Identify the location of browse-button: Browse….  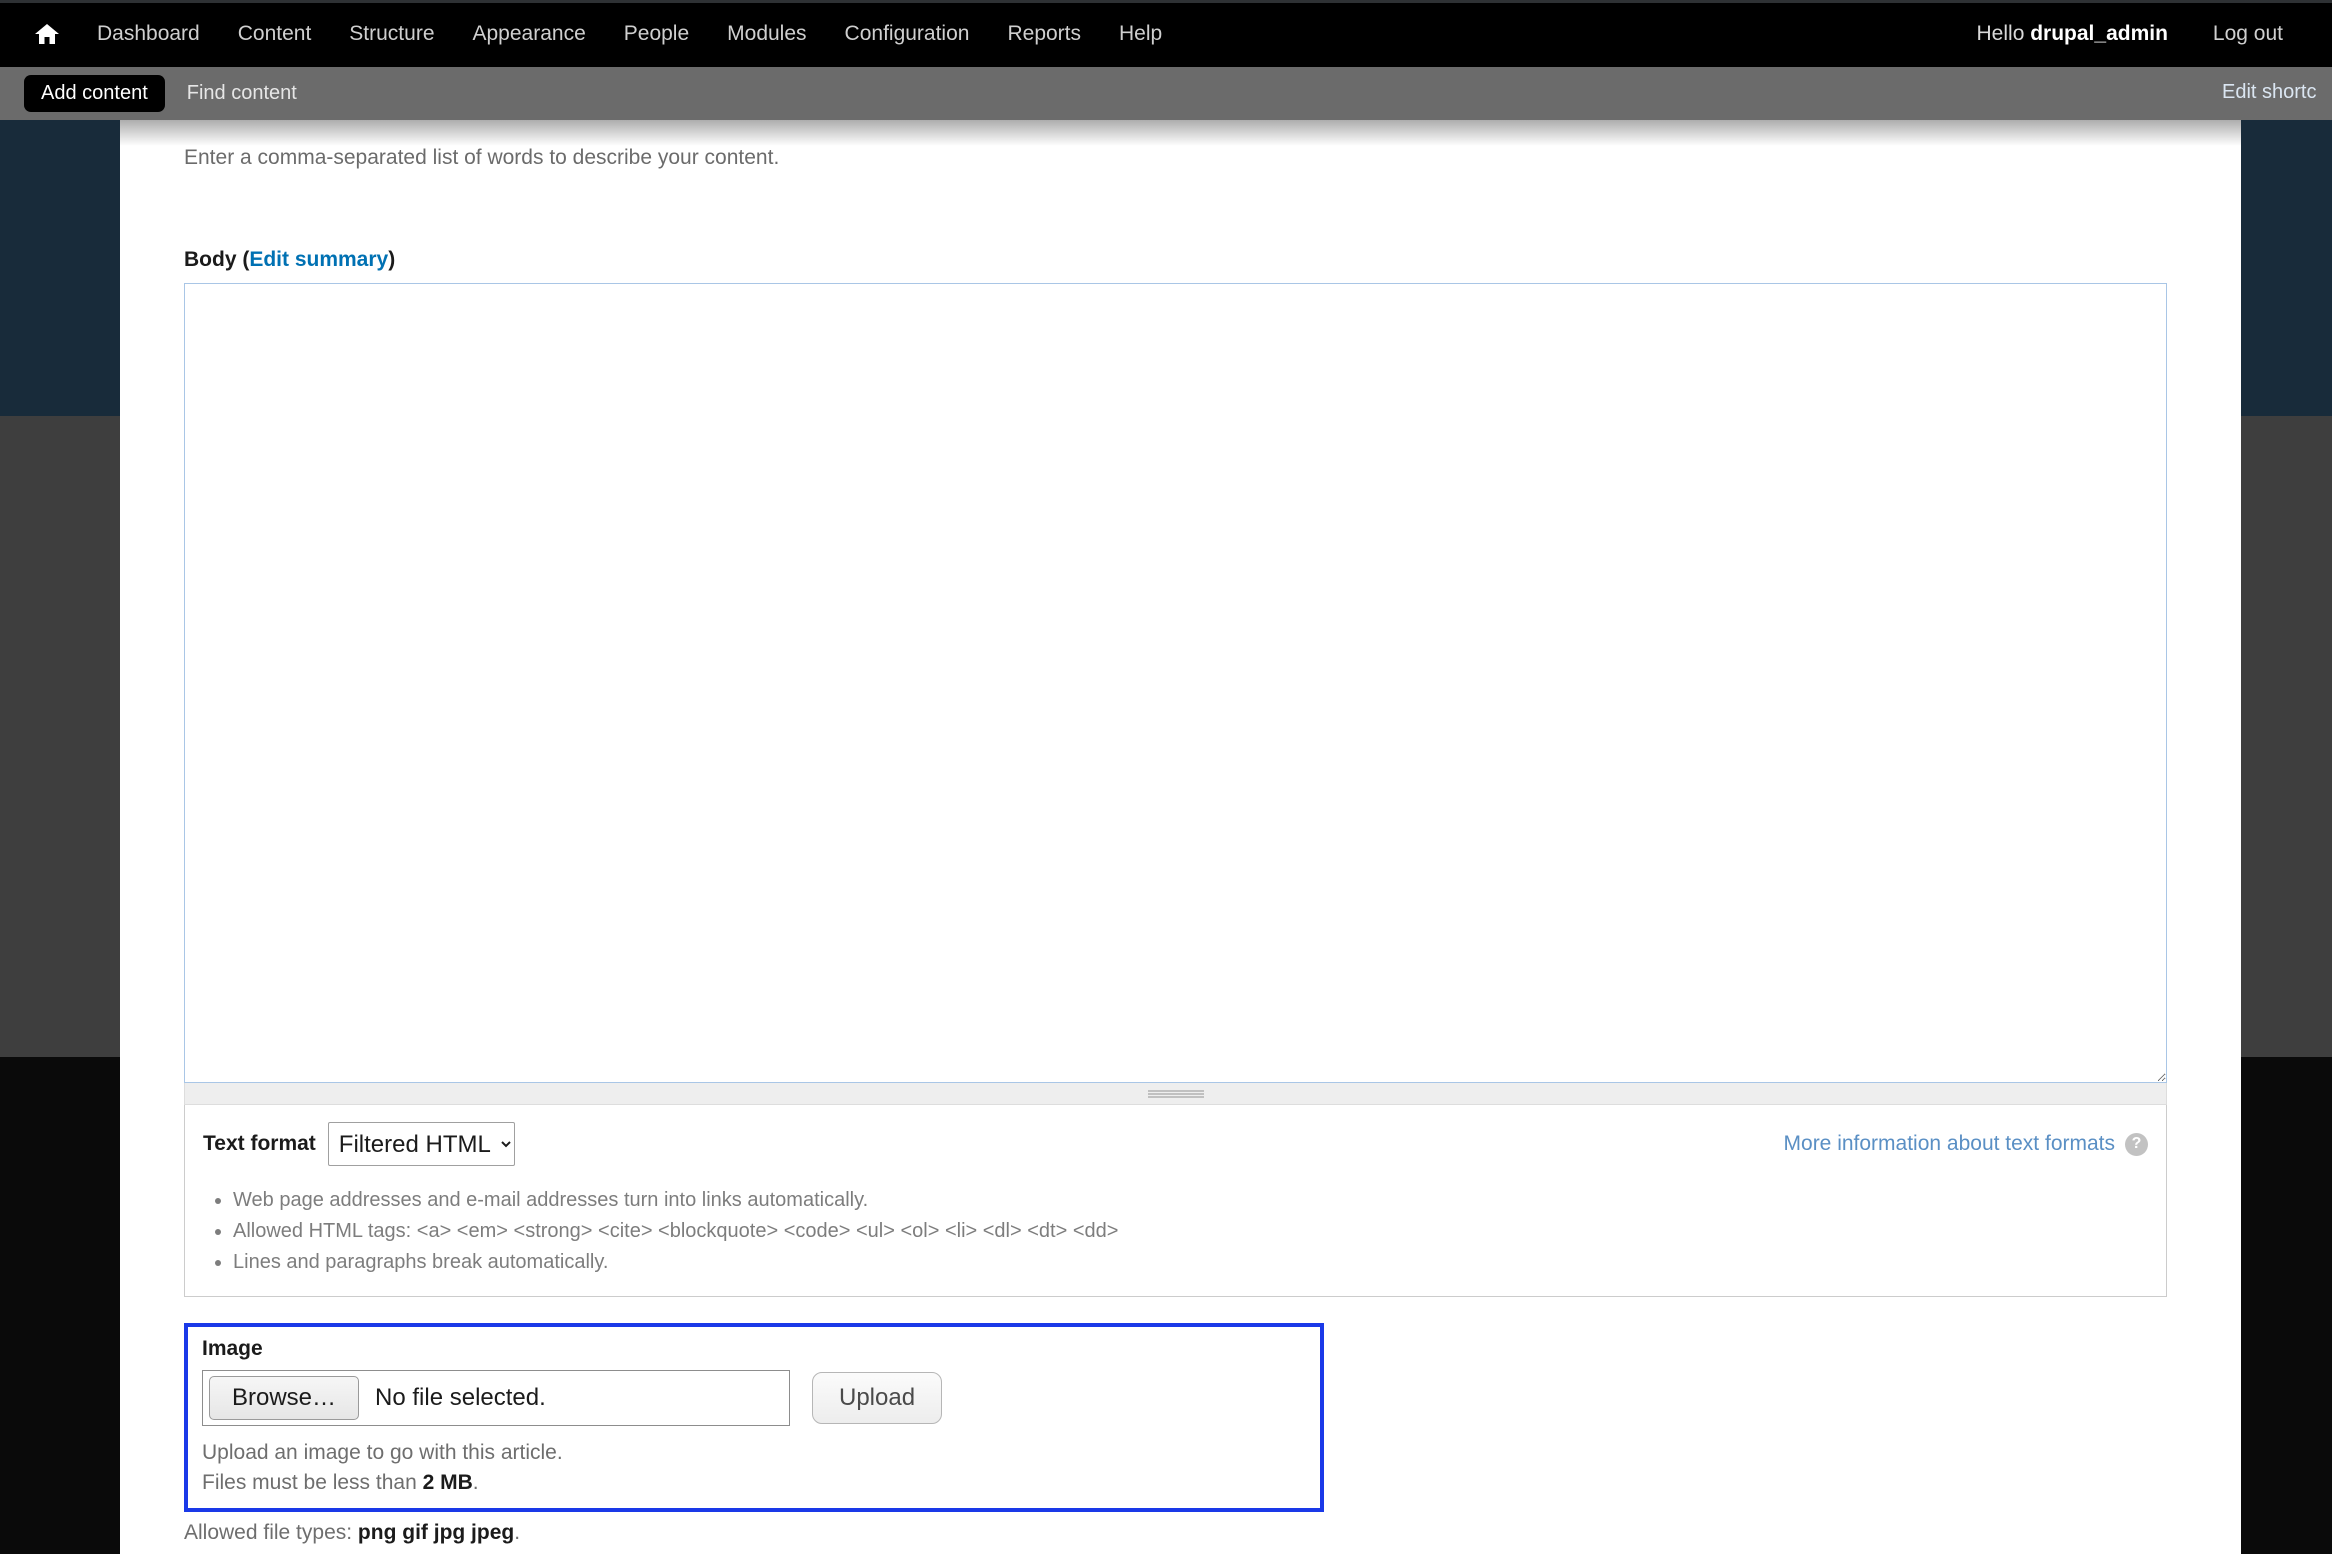
(284, 1398).